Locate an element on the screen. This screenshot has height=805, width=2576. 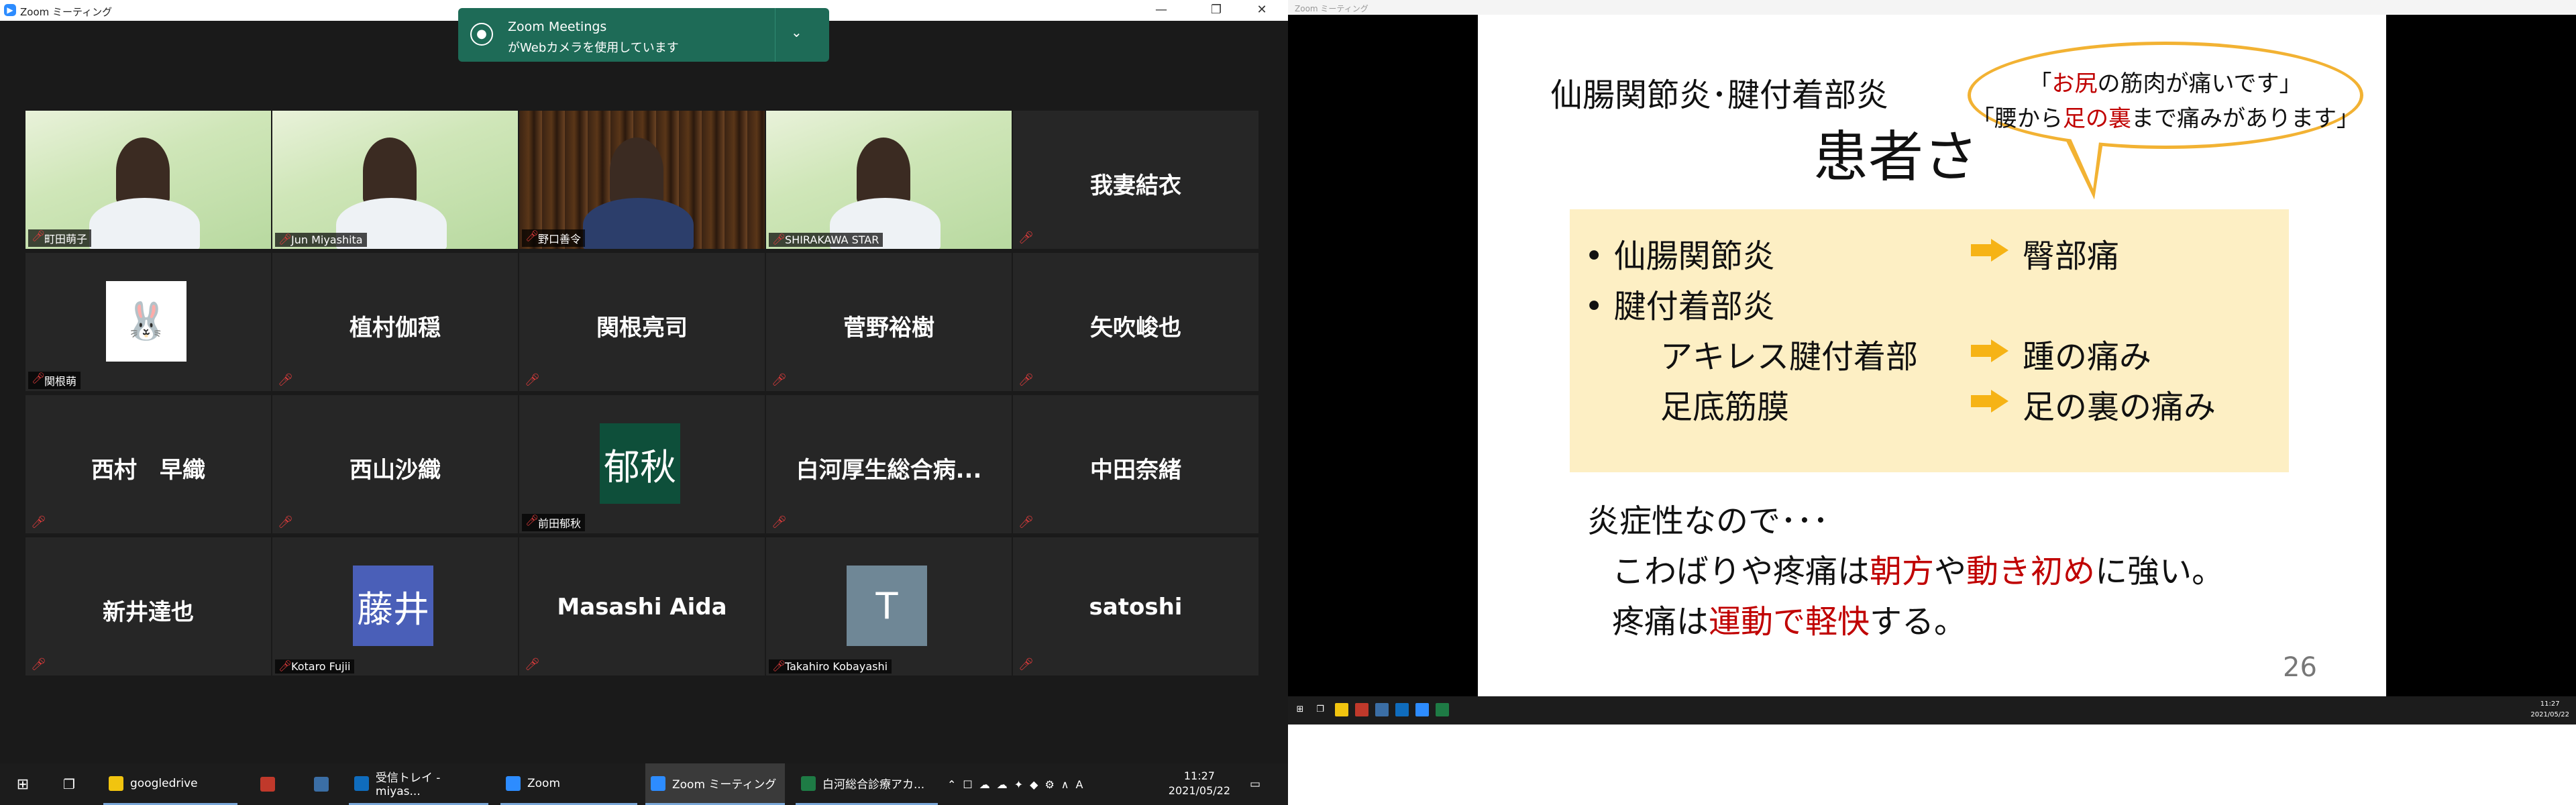
box-item-result: 足の裏の痛み is located at coordinates (2119, 407).